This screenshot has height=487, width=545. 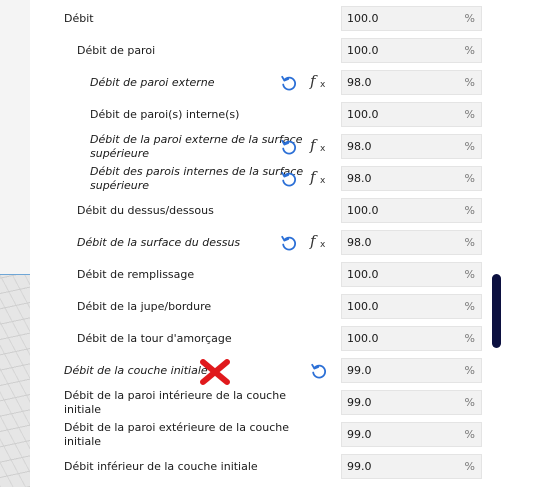 What do you see at coordinates (161, 466) in the screenshot?
I see `setting-label: Débit inférieur de la couche initiale` at bounding box center [161, 466].